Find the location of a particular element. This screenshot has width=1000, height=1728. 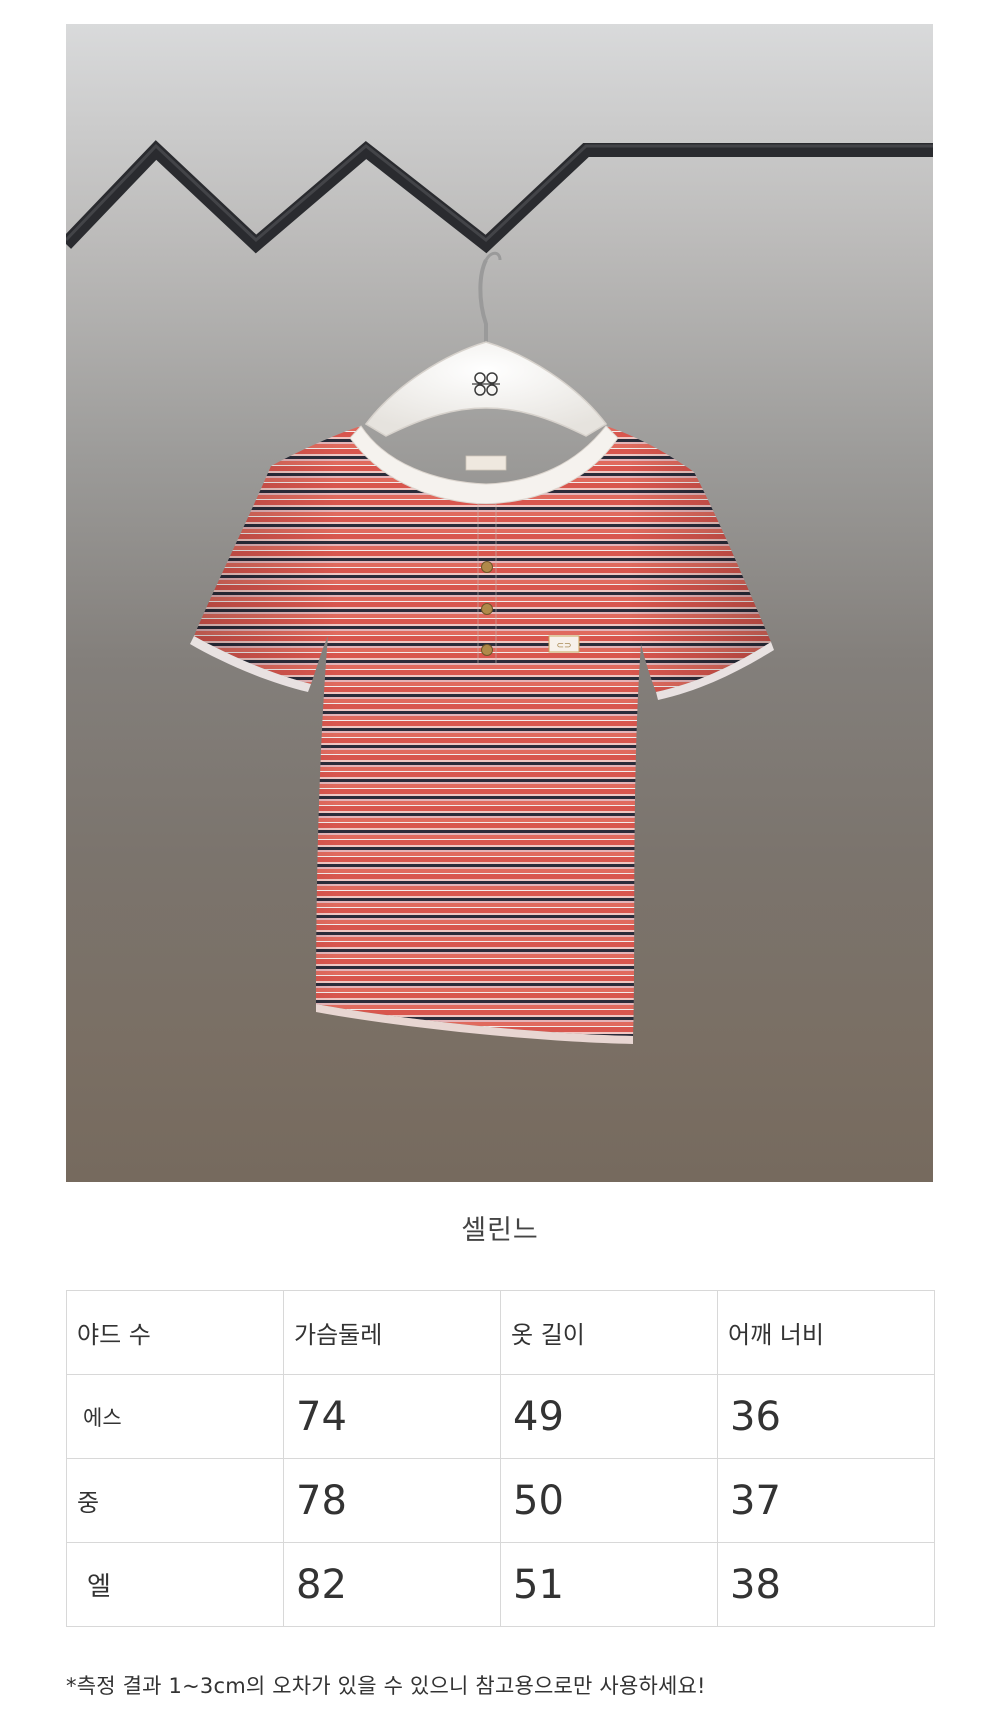

chest-value: 82 is located at coordinates (392, 1584).